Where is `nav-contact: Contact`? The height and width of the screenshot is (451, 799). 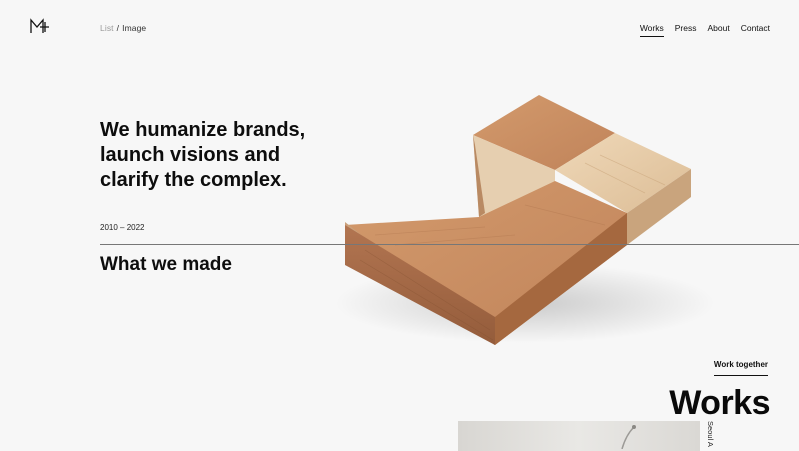
nav-contact: Contact is located at coordinates (755, 30).